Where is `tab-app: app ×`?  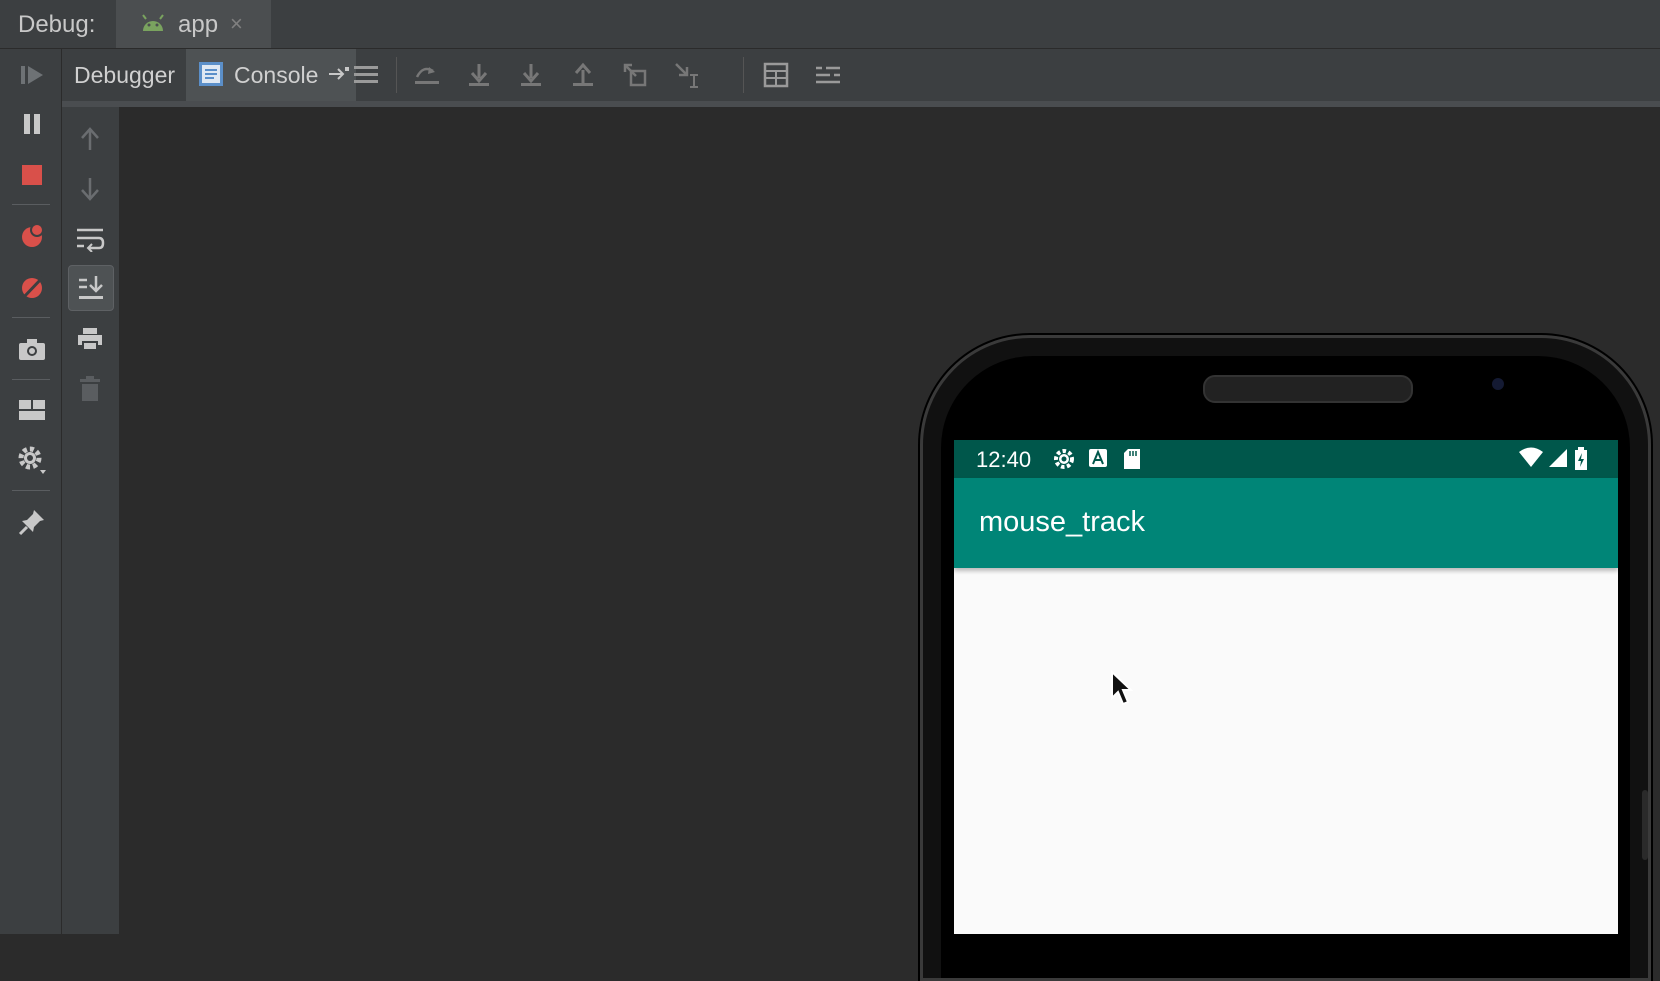 tab-app: app × is located at coordinates (193, 24).